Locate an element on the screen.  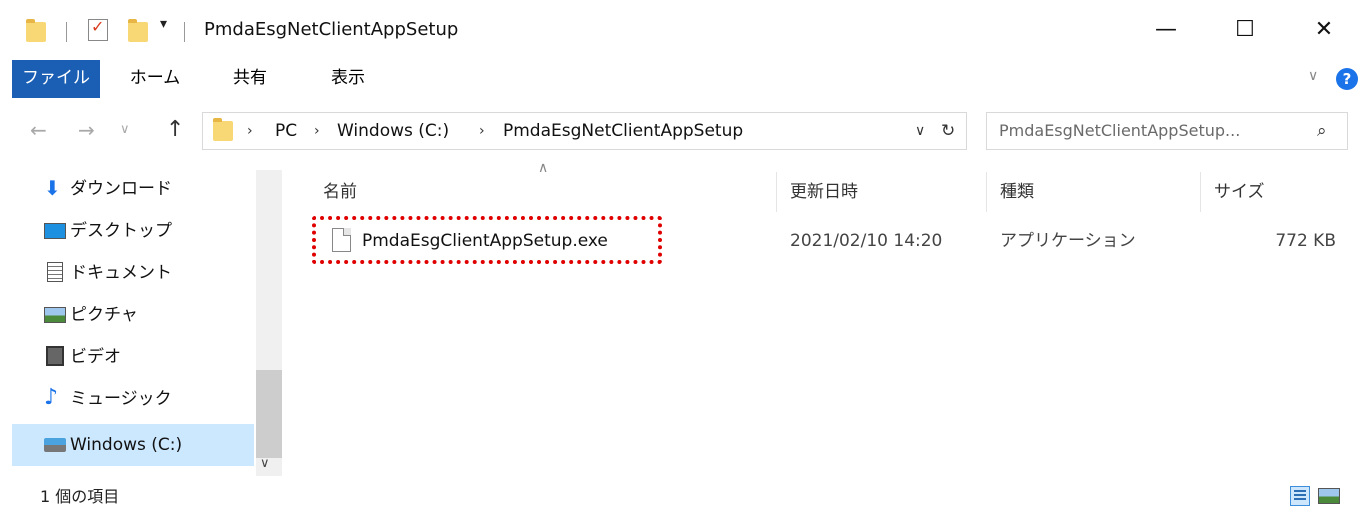
quick-access-dropdown-icon: ▾ is located at coordinates (163, 24).